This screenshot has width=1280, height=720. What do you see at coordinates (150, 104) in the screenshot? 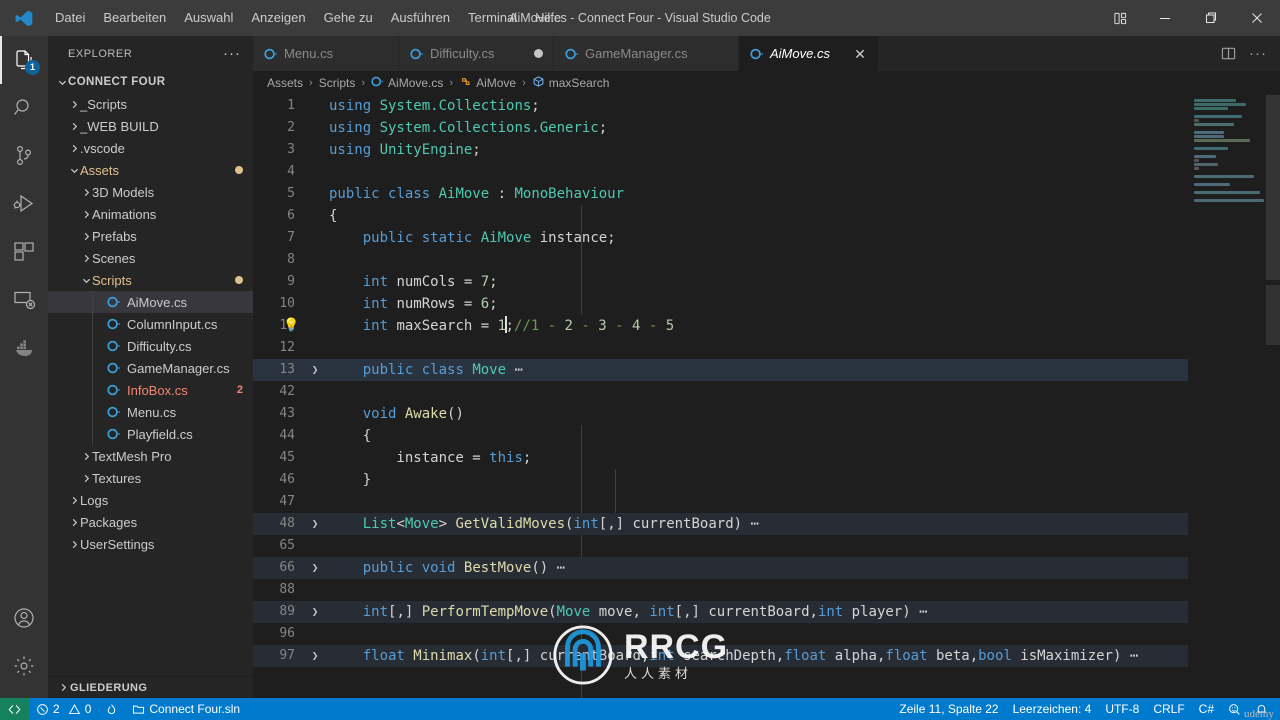
I see `tree-row-_scripts: _Scripts` at bounding box center [150, 104].